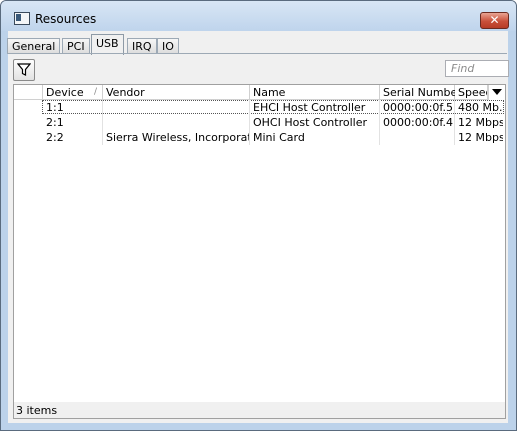 Image resolution: width=517 pixels, height=431 pixels. Describe the element at coordinates (496, 92) in the screenshot. I see `columns-dropdown-icon` at that location.